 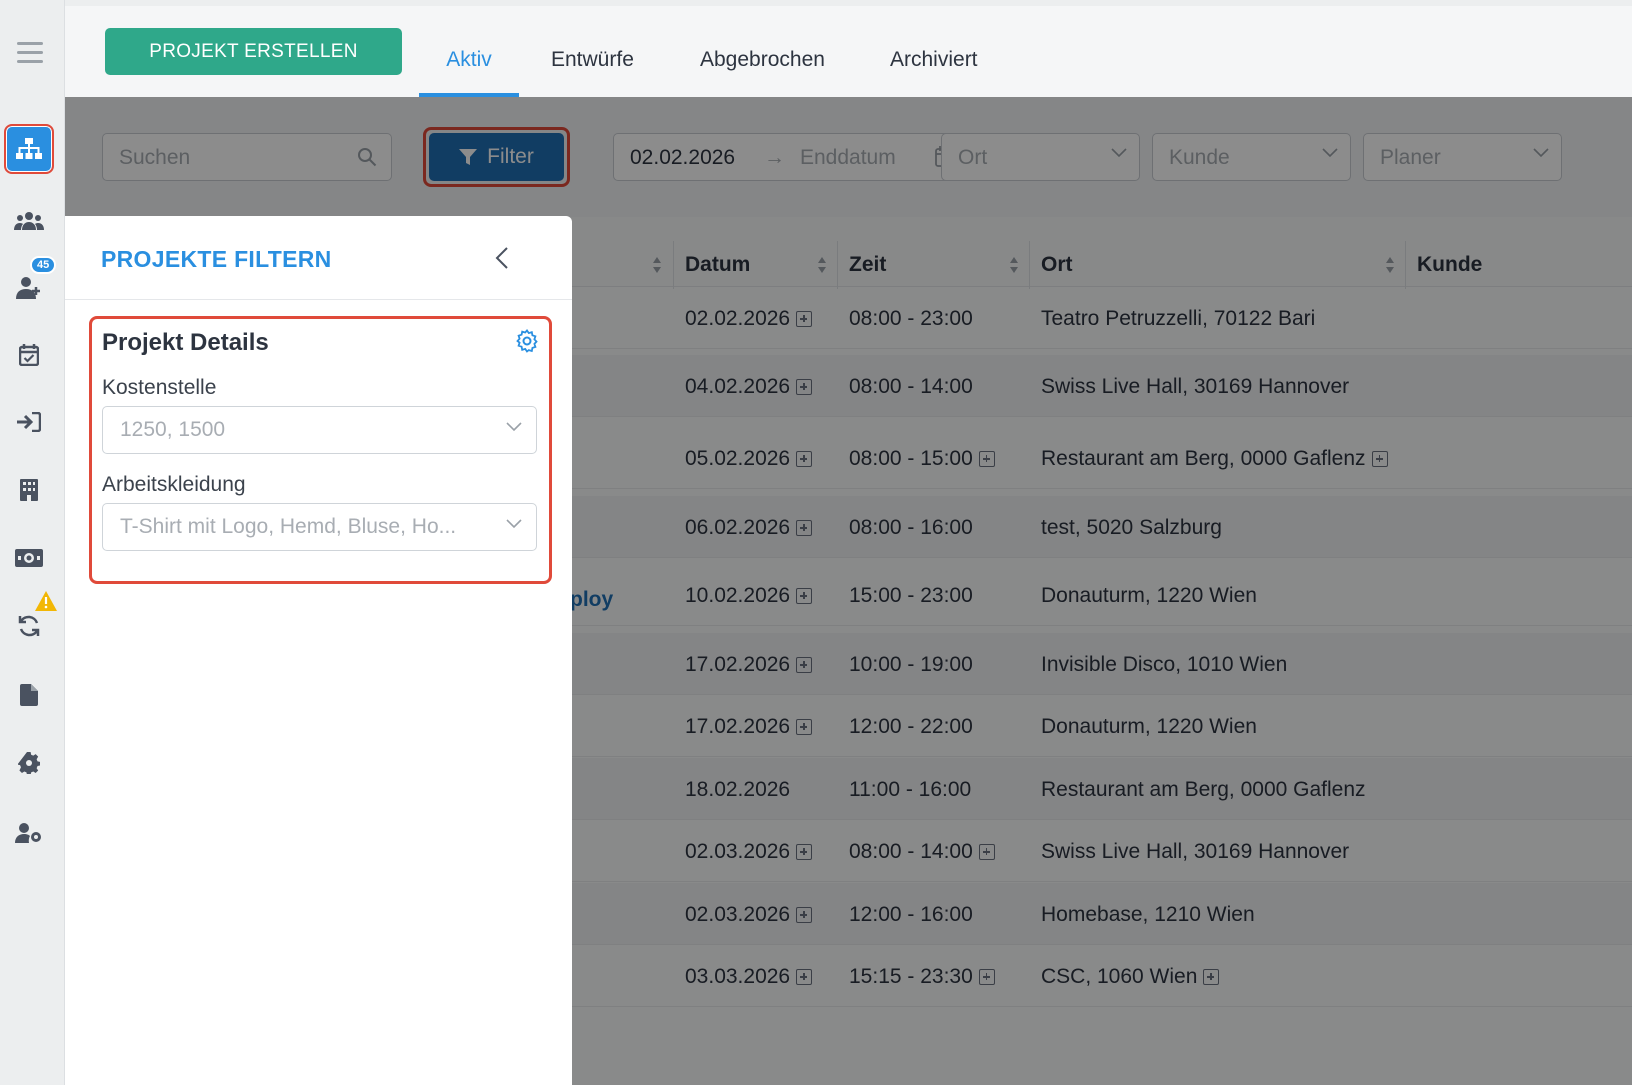 What do you see at coordinates (762, 62) in the screenshot?
I see `tab-cancelled: Abgebrochen` at bounding box center [762, 62].